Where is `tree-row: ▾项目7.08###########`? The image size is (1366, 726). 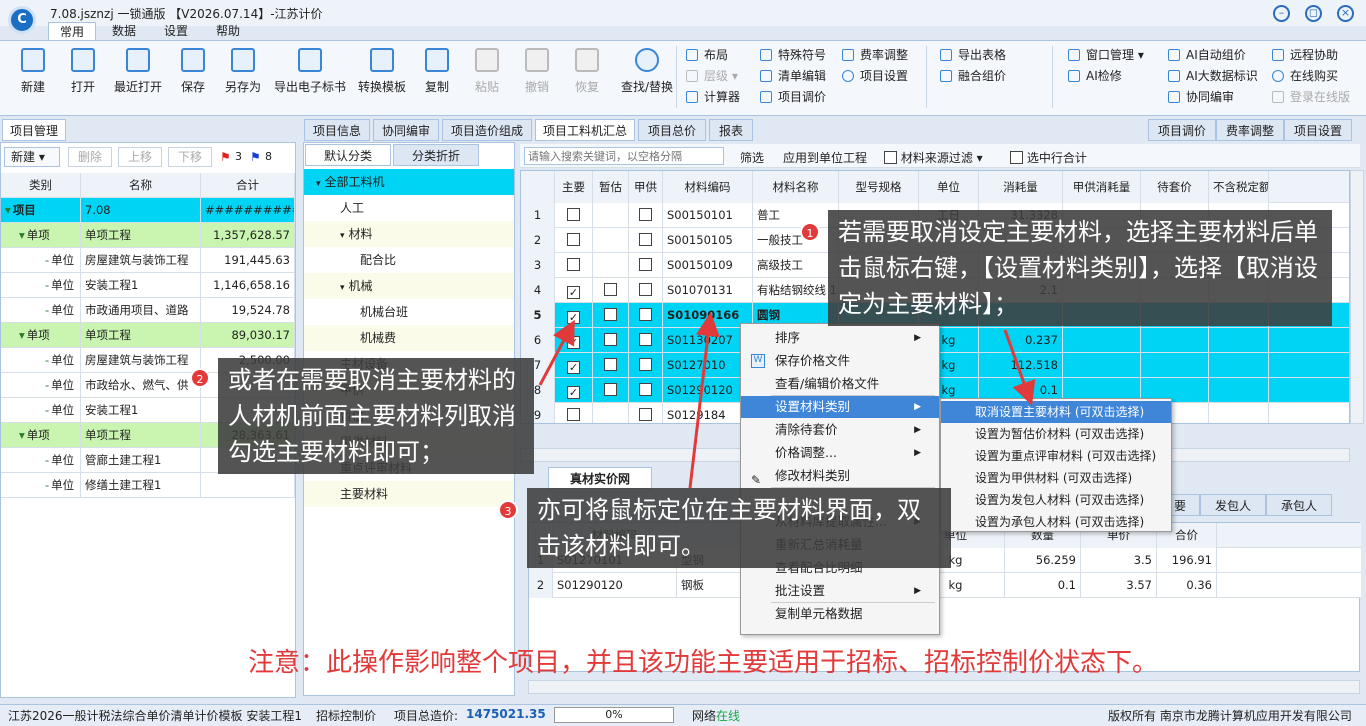
tree-row: ▾项目7.08########### is located at coordinates (148, 210).